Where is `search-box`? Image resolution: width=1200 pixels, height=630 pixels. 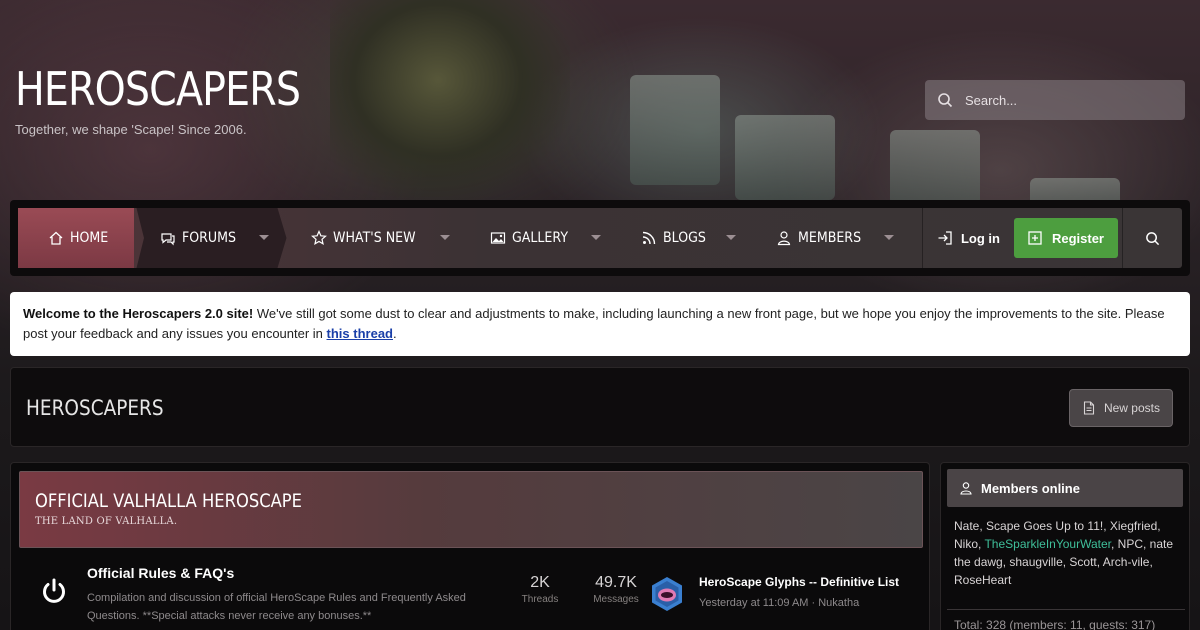
search-box is located at coordinates (1055, 100).